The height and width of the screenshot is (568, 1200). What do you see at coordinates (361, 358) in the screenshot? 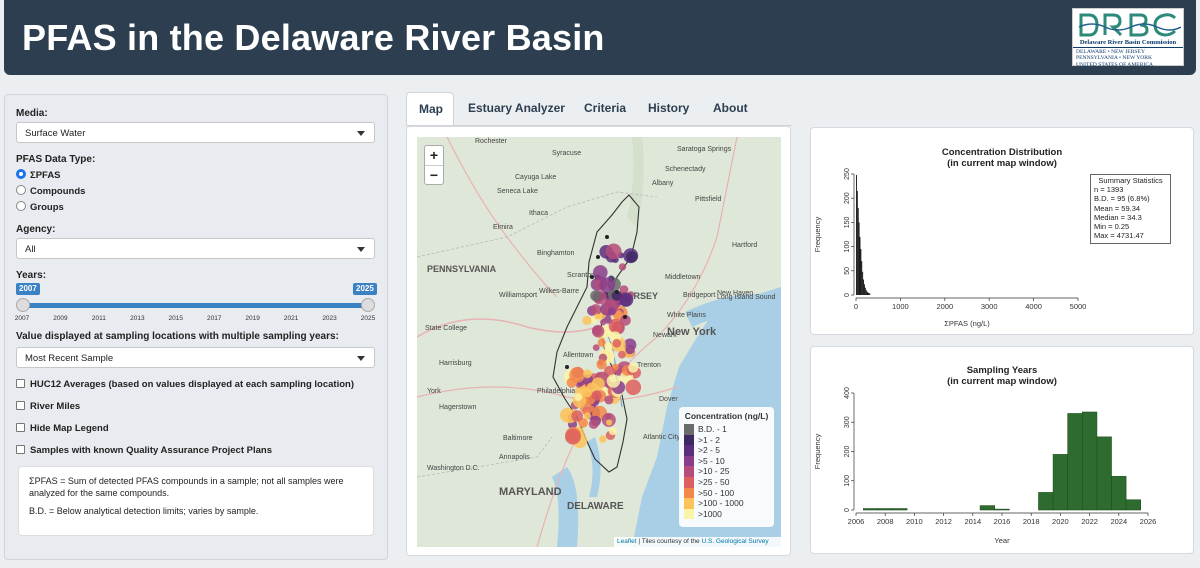
I see `caret-down-icon` at bounding box center [361, 358].